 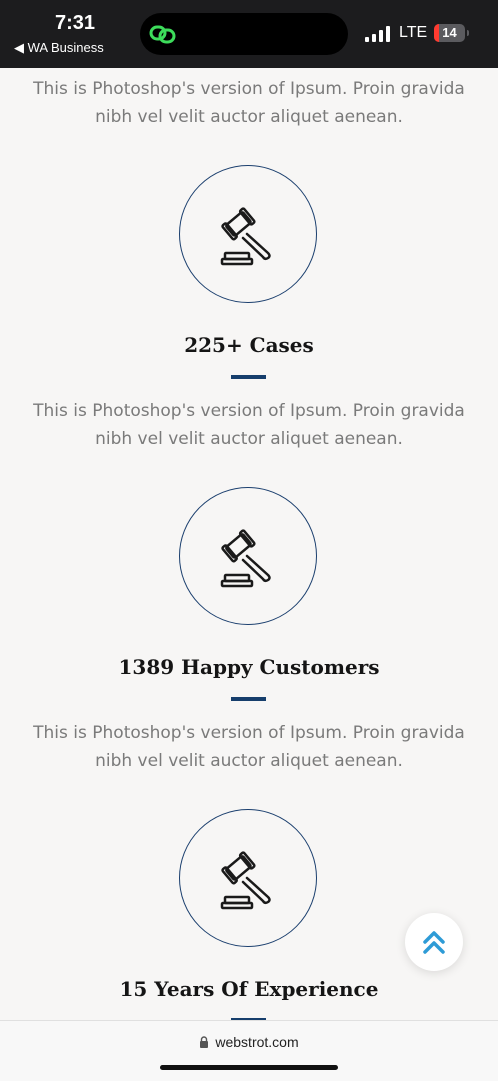 I want to click on url-domain: webstrot.com, so click(x=256, y=1042).